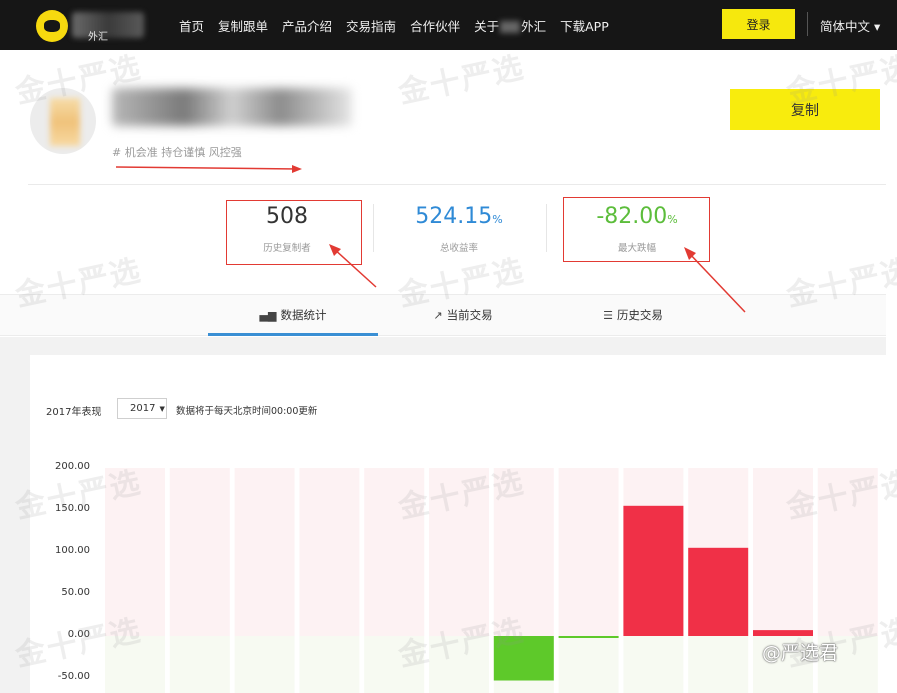 The height and width of the screenshot is (693, 897). I want to click on brand-watermark: @严选君, so click(800, 653).